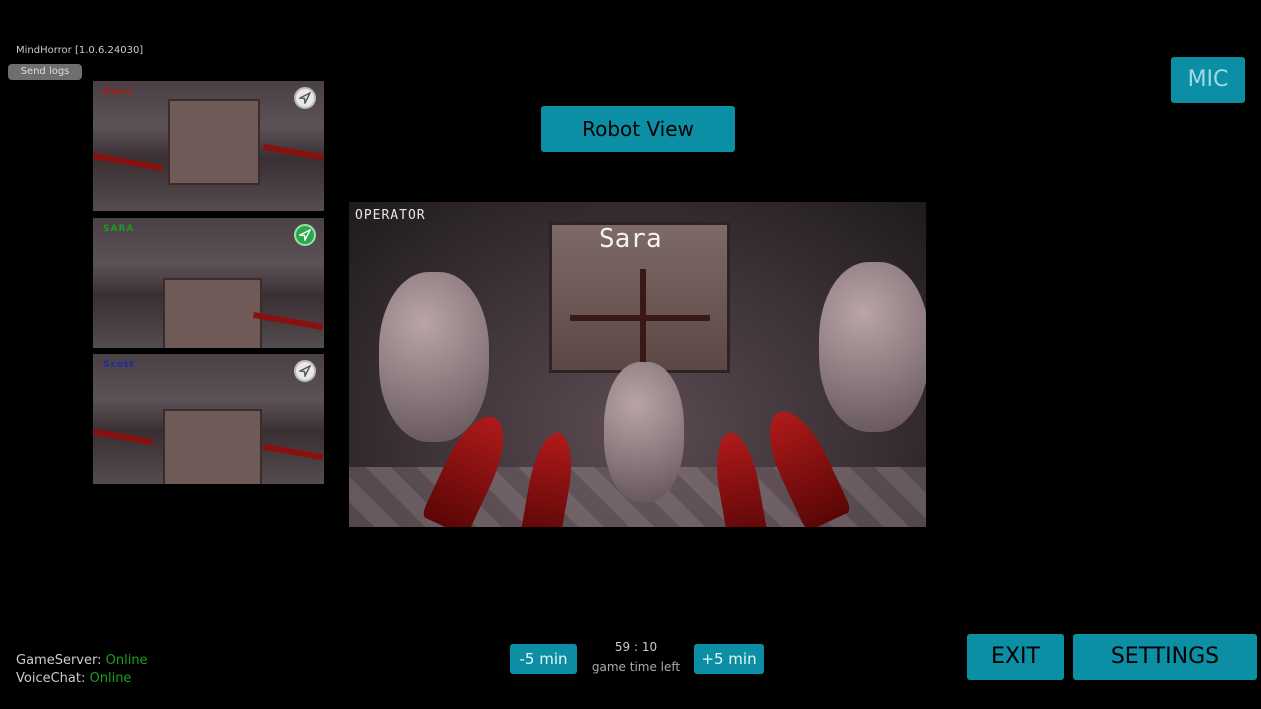  I want to click on mic-button: MIC, so click(1208, 80).